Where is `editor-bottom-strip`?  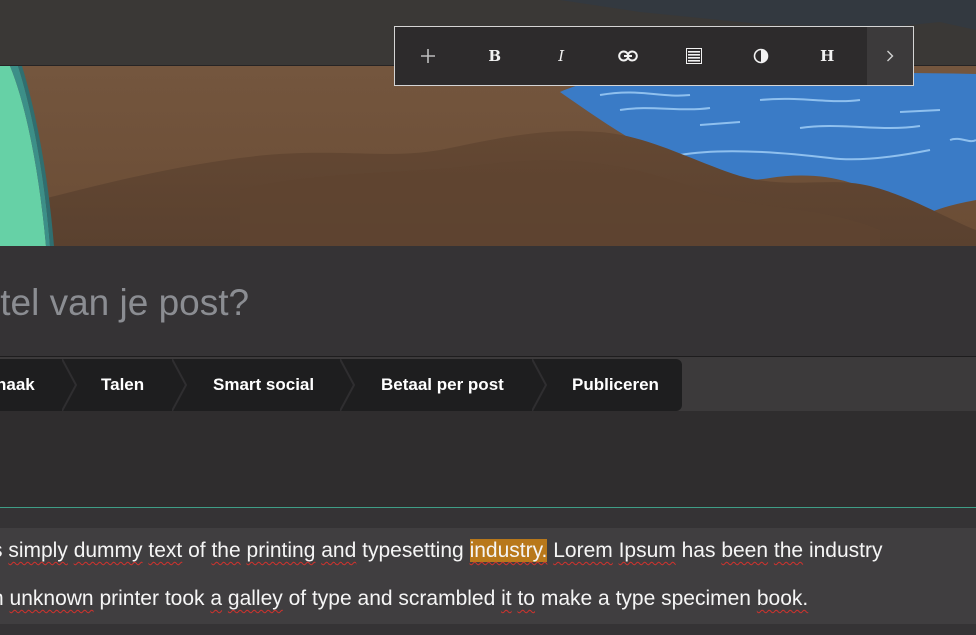 editor-bottom-strip is located at coordinates (488, 629).